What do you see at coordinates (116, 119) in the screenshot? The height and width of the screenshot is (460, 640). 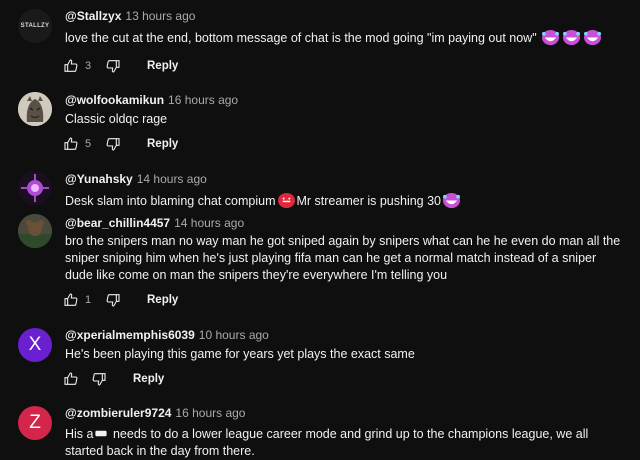 I see `comment-text: Classic oldqc rage` at bounding box center [116, 119].